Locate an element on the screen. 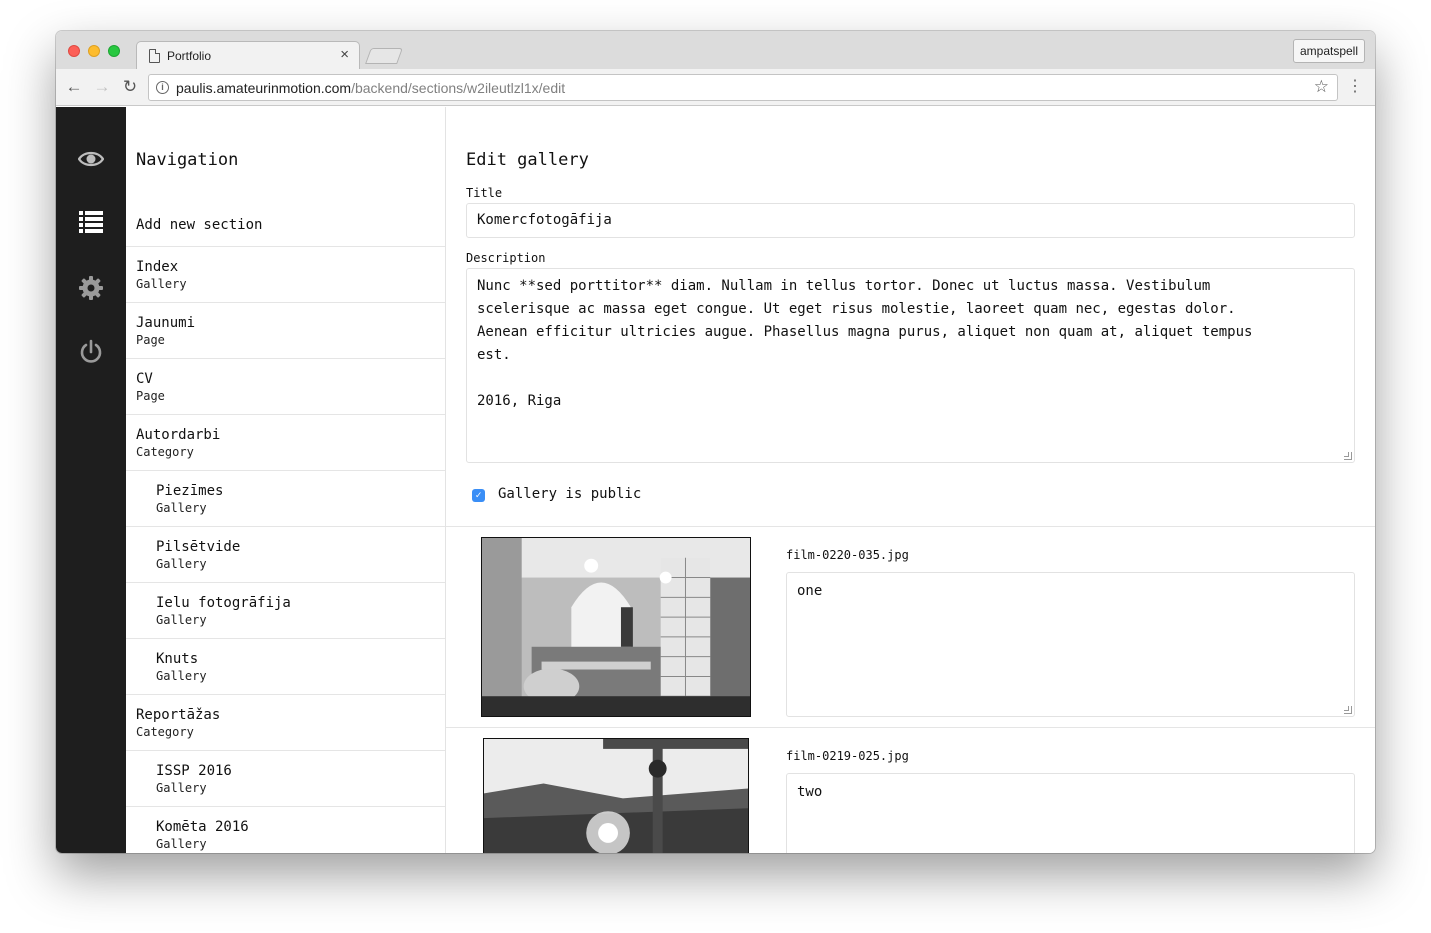 The image size is (1431, 933). browser-tab: Portfolio × is located at coordinates (248, 55).